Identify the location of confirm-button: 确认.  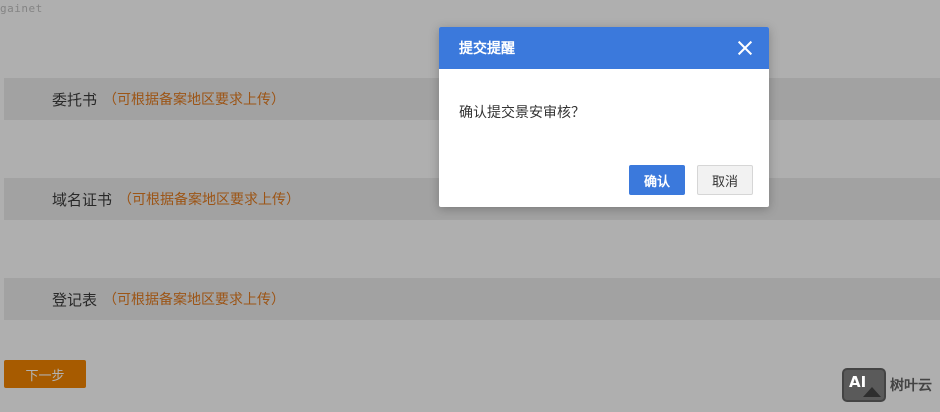
(657, 180).